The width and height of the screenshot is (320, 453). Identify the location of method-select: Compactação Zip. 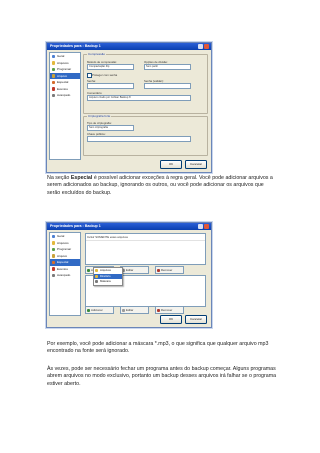
(110, 67).